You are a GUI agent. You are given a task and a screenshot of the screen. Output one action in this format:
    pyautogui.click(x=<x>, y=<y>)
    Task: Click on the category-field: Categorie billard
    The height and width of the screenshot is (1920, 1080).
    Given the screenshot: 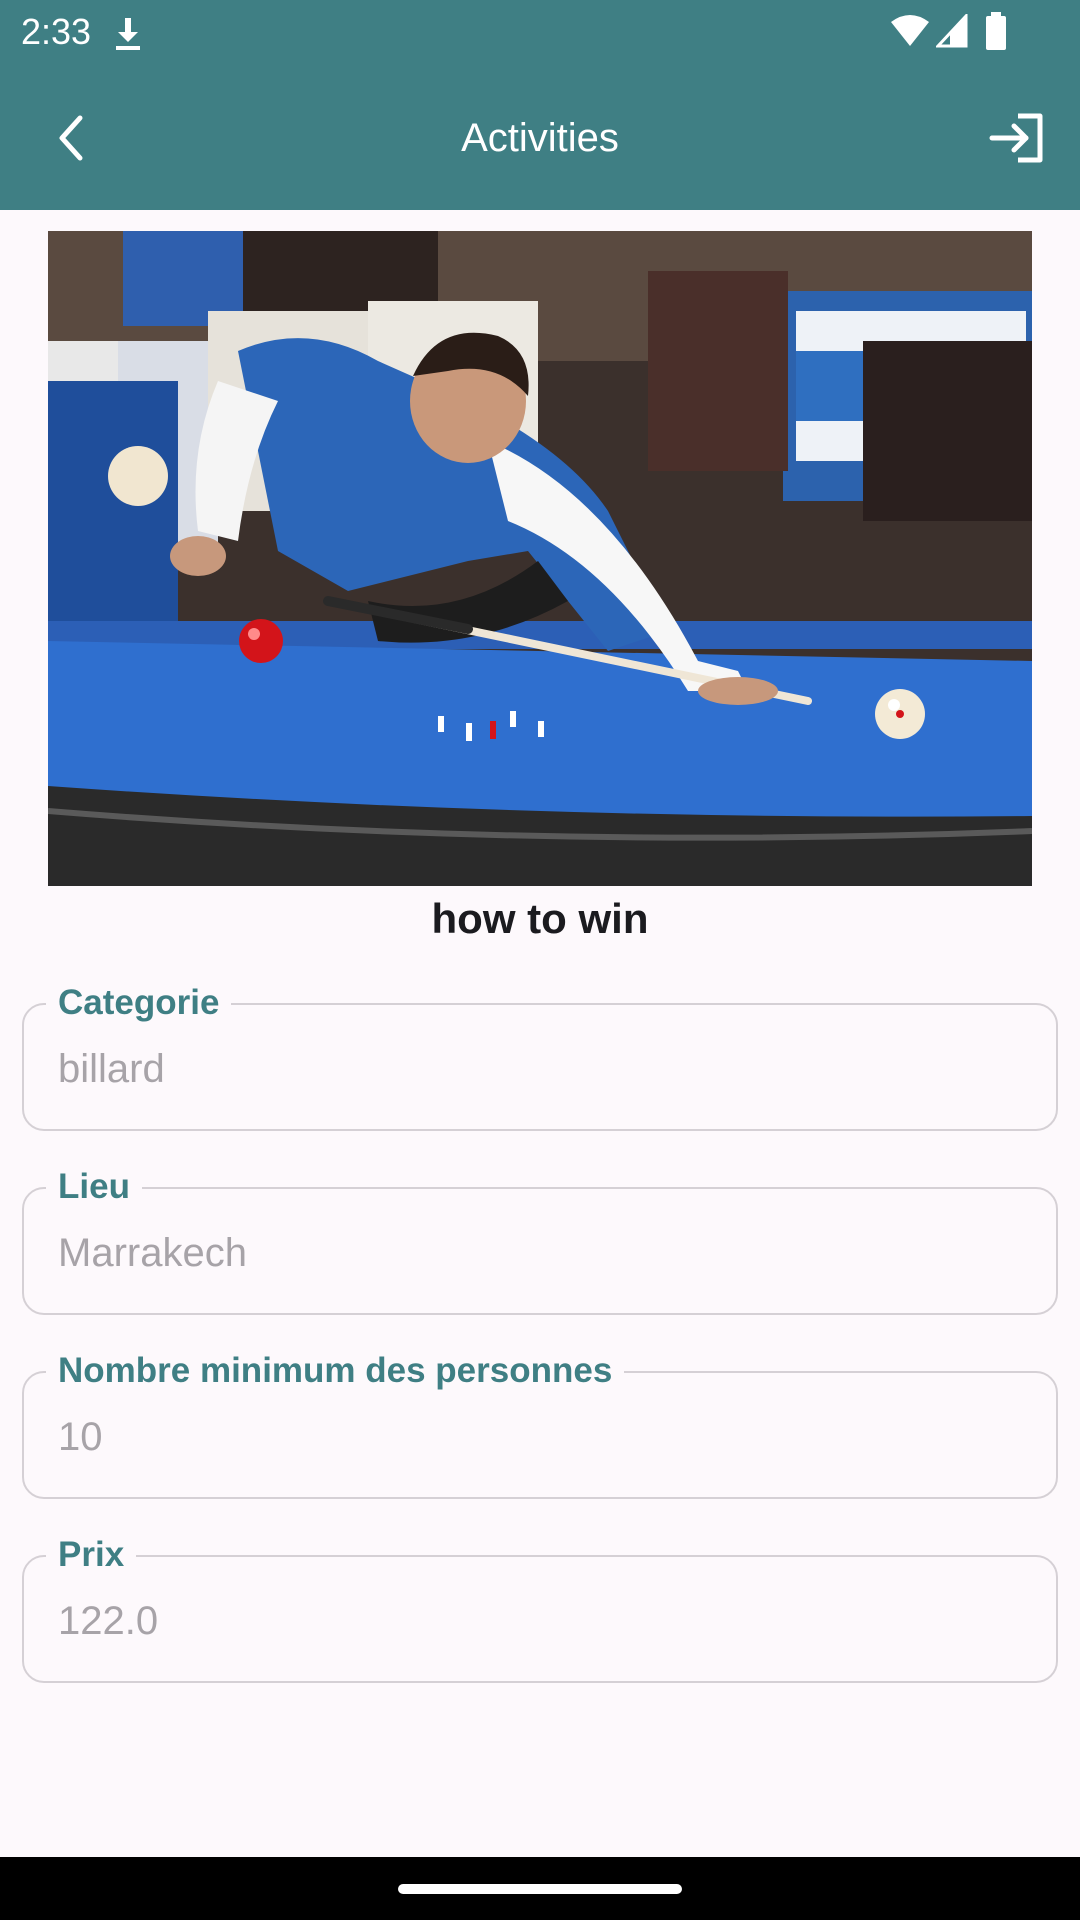 What is the action you would take?
    pyautogui.click(x=540, y=1056)
    